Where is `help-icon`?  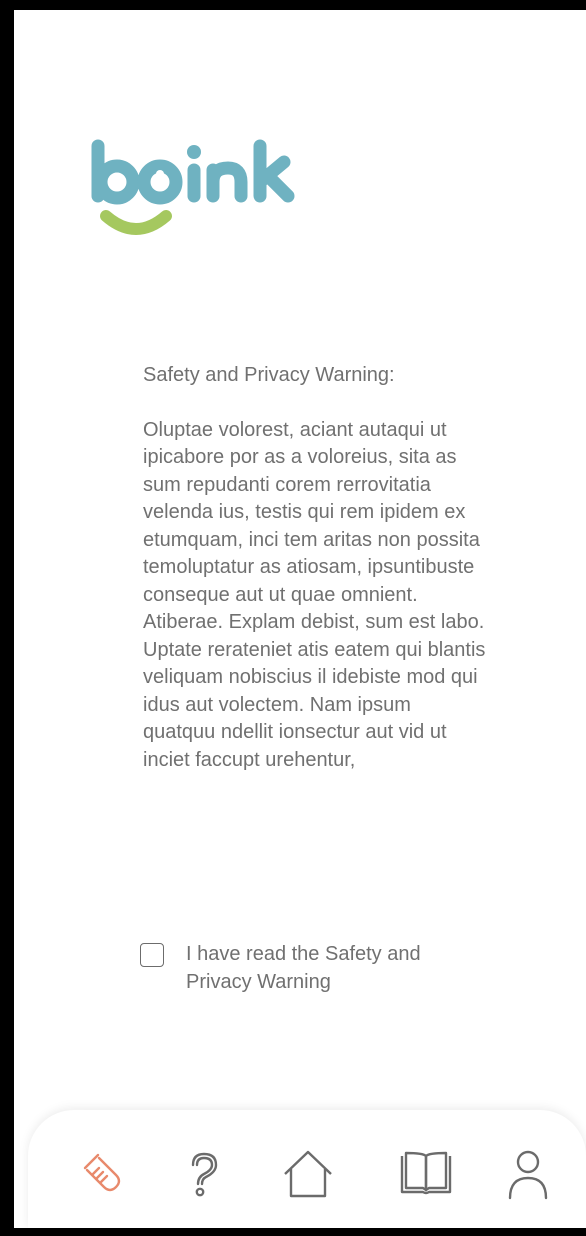
help-icon is located at coordinates (204, 1174).